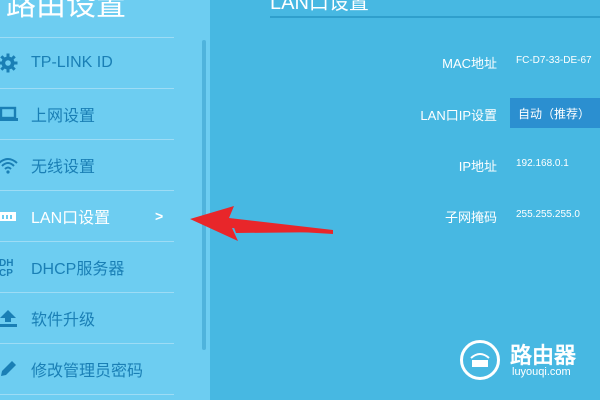 The height and width of the screenshot is (400, 600). I want to click on router-icon, so click(10, 216).